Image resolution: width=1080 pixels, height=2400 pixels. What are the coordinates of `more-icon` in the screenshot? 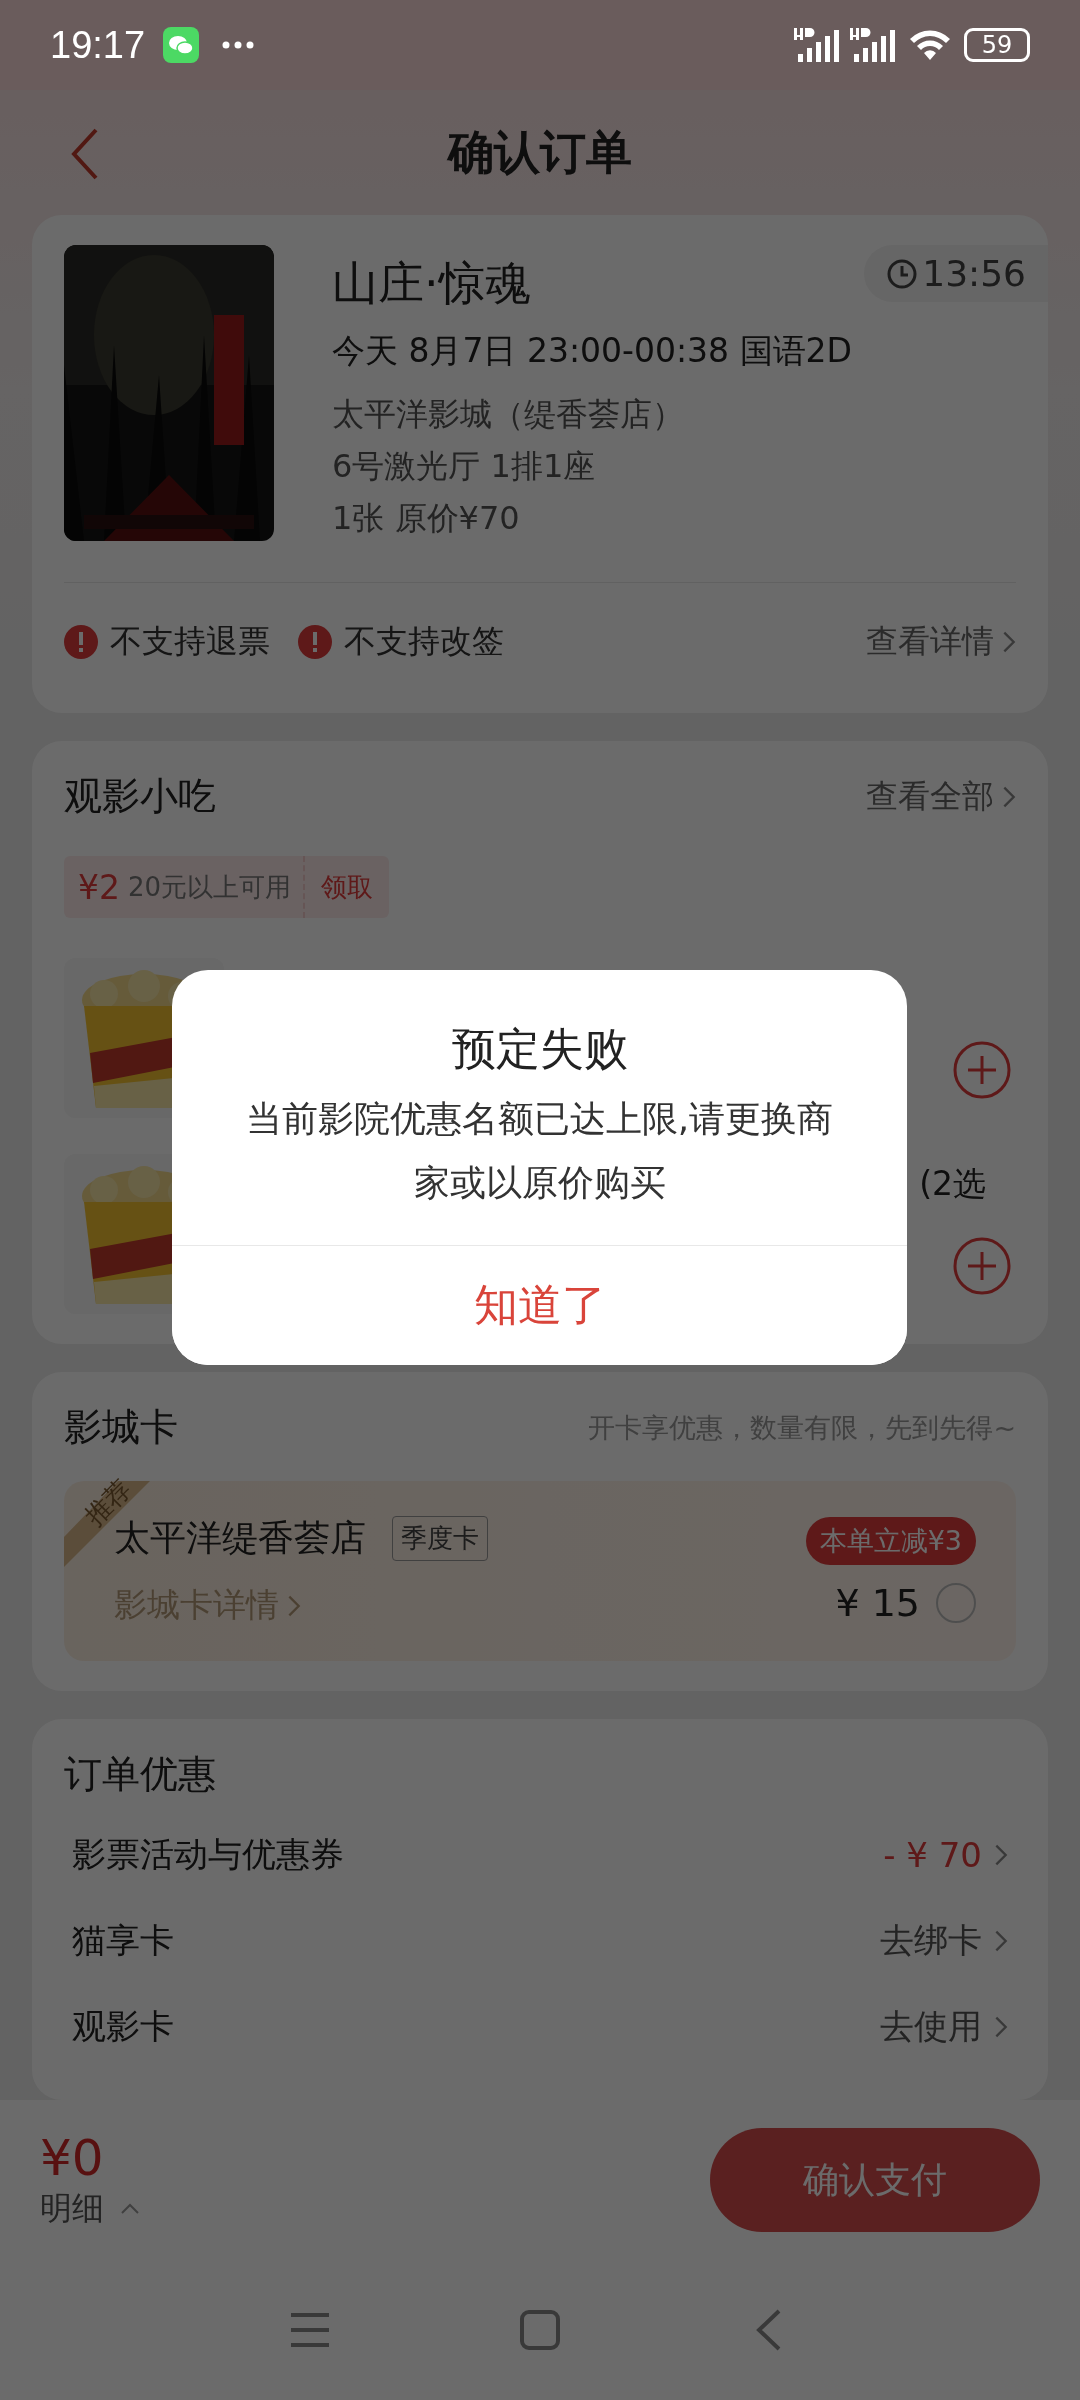 It's located at (238, 45).